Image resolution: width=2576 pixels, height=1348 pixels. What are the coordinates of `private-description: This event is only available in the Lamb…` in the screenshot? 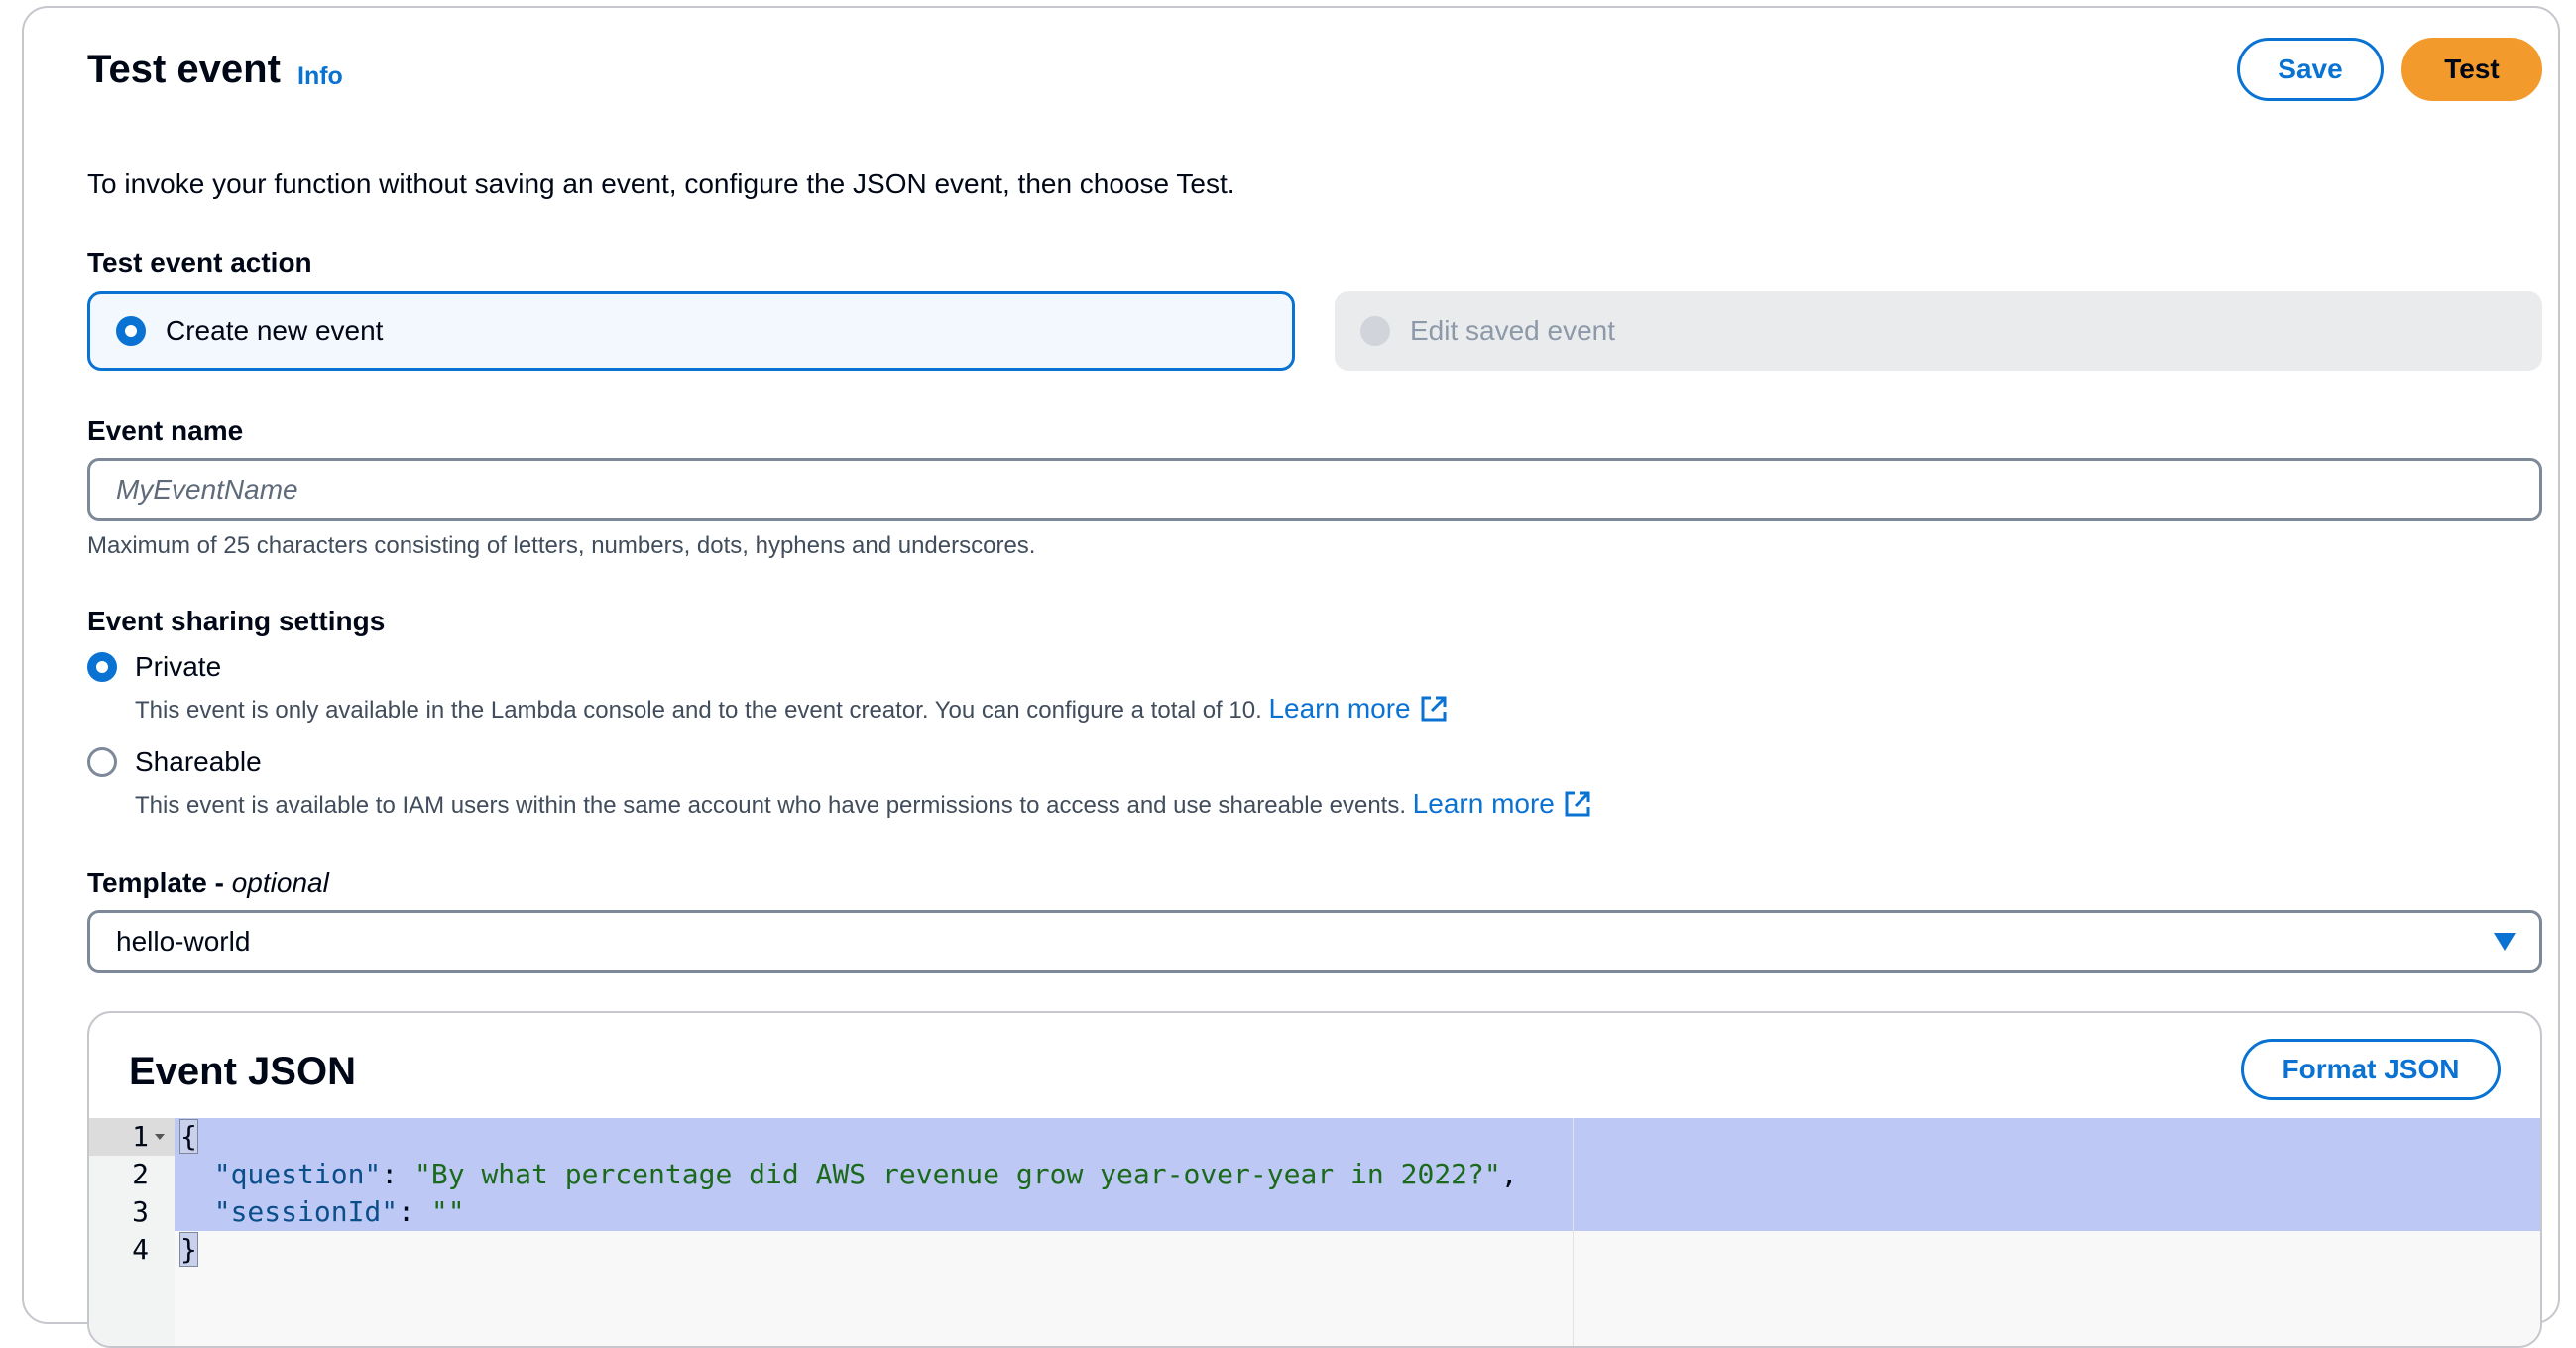 It's located at (792, 710).